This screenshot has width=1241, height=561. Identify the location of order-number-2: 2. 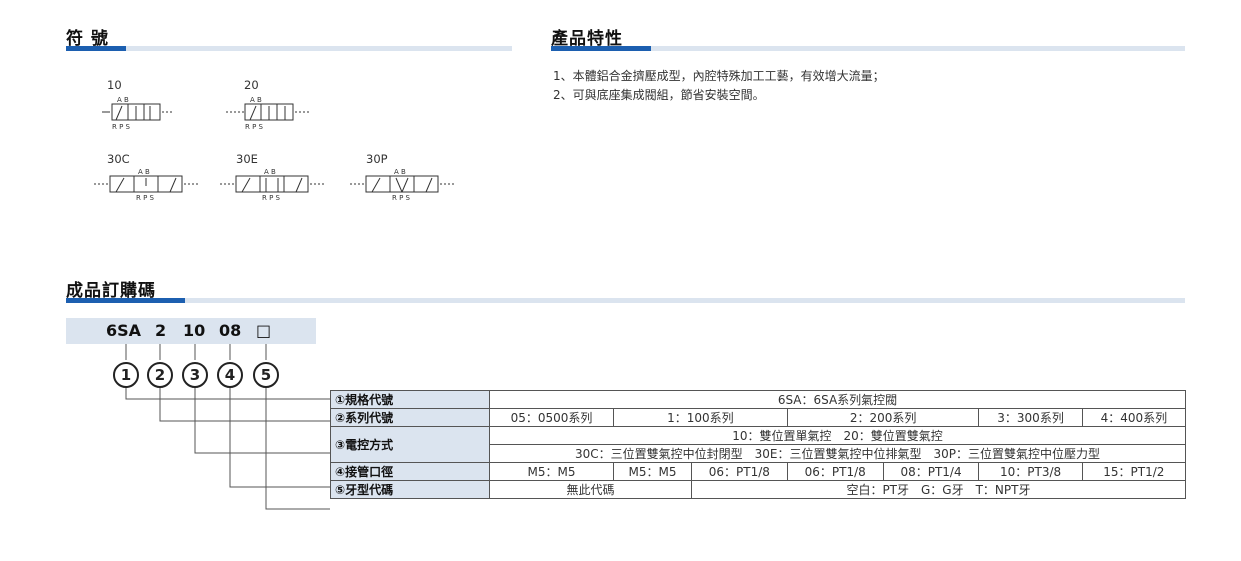
(160, 375).